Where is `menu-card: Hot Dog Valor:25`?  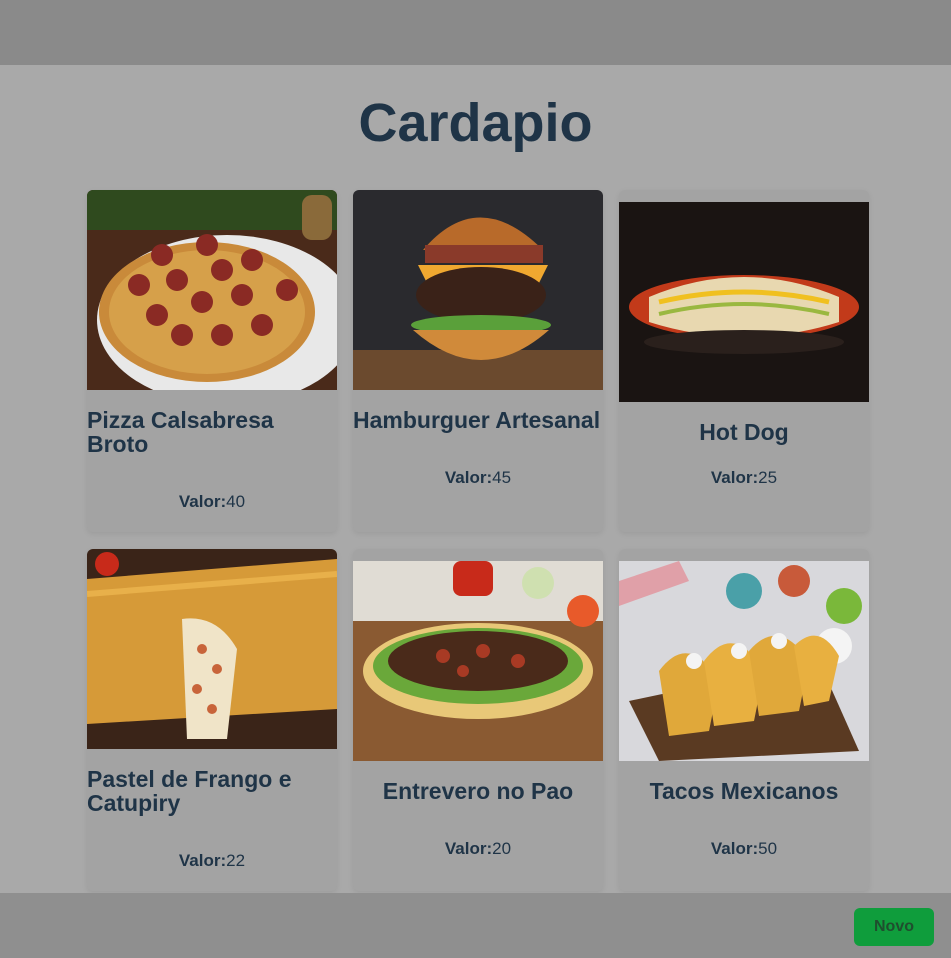 menu-card: Hot Dog Valor:25 is located at coordinates (744, 361).